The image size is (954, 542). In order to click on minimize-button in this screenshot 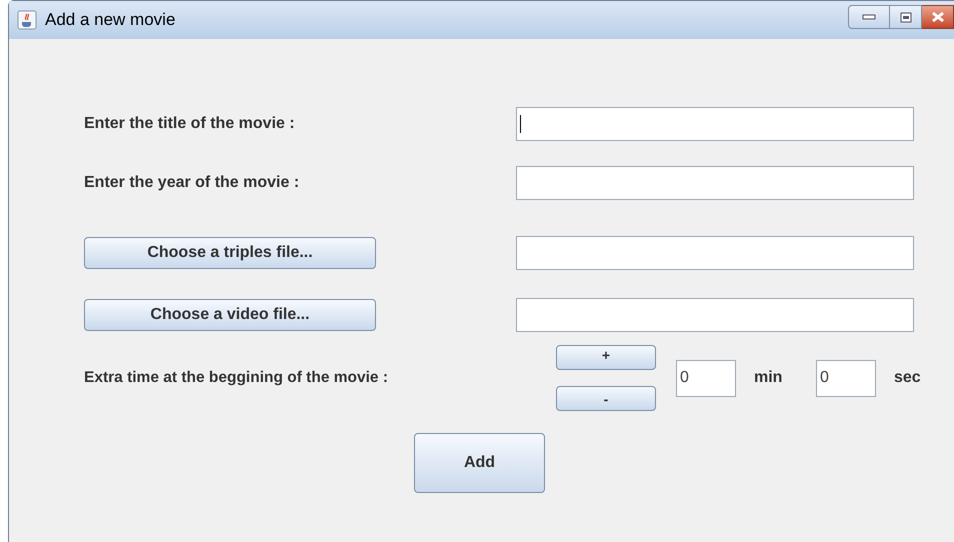, I will do `click(869, 17)`.